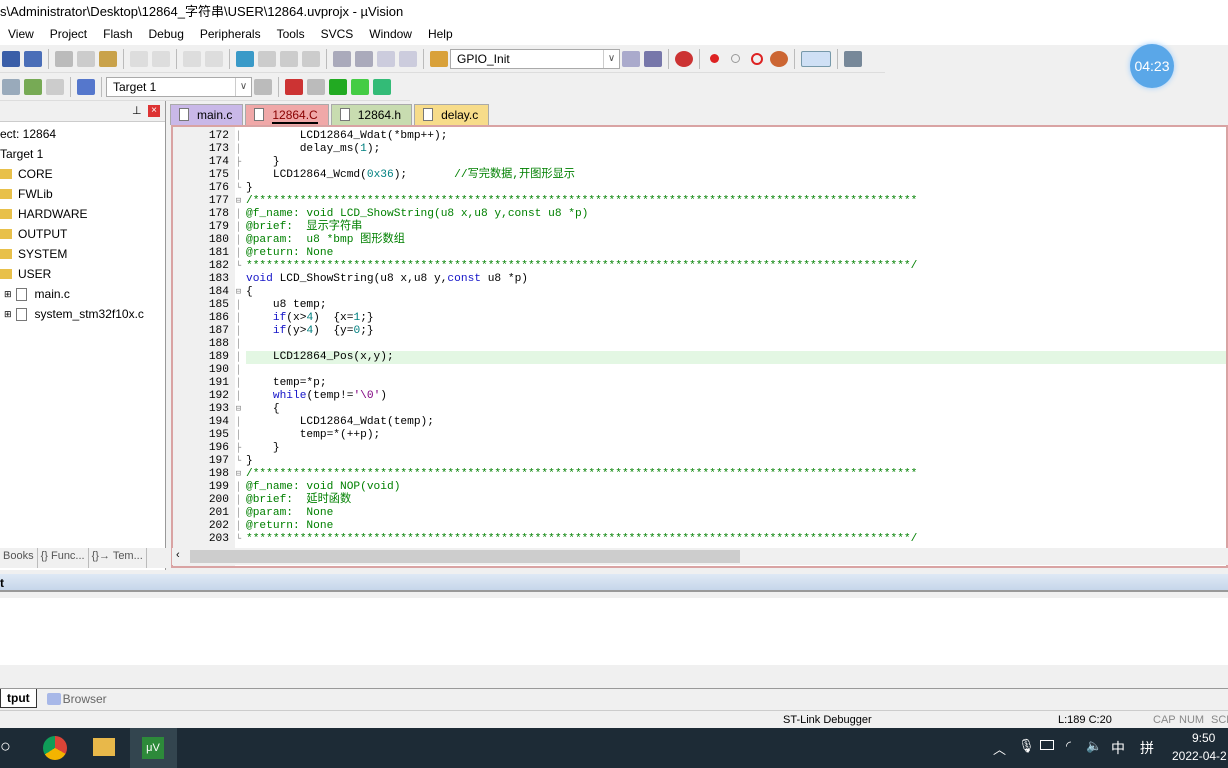 The height and width of the screenshot is (768, 1228). What do you see at coordinates (245, 58) in the screenshot?
I see `bookmark-icon` at bounding box center [245, 58].